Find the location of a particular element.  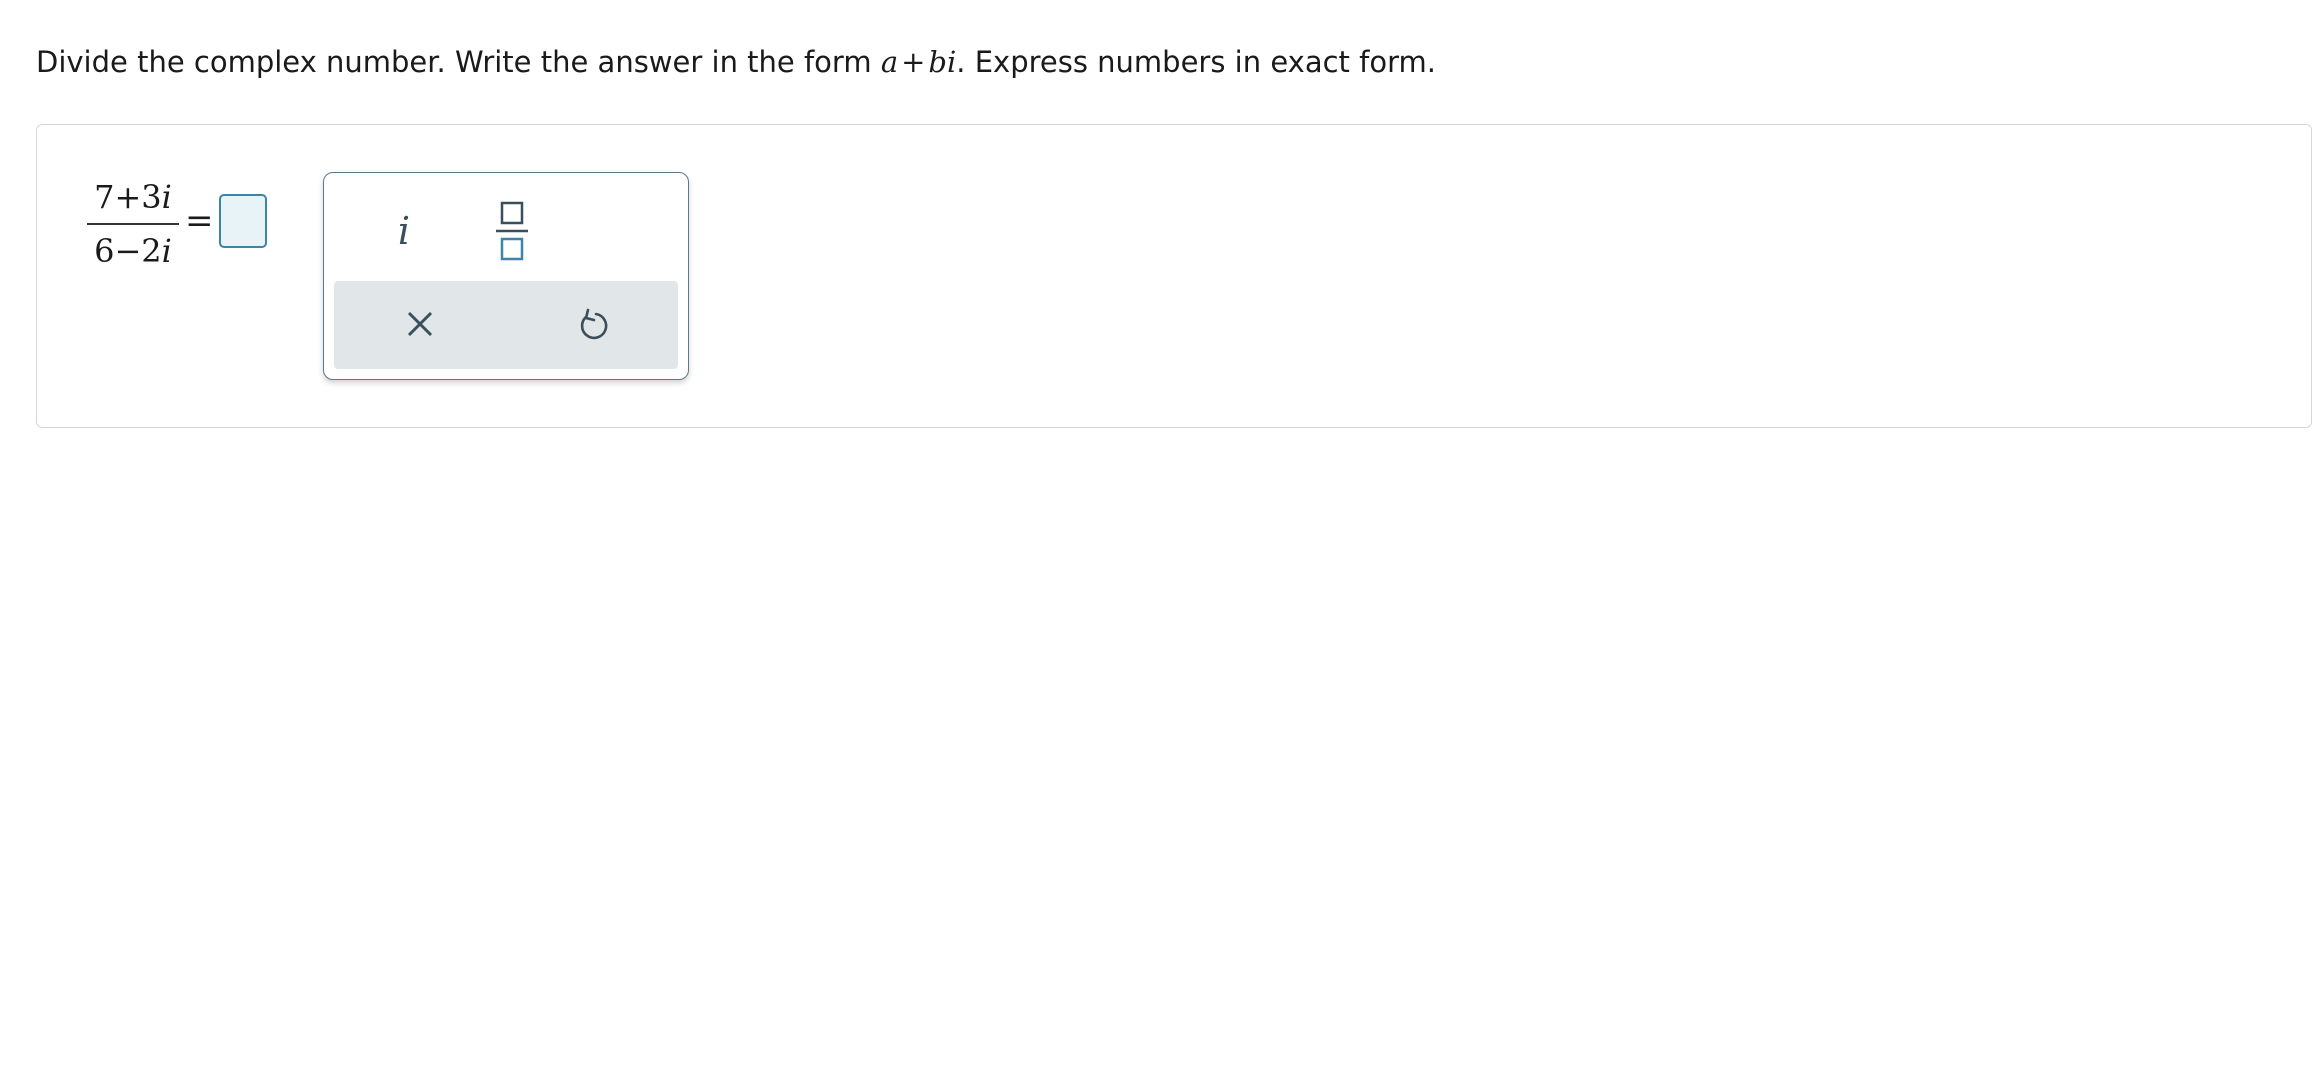

fraction-bar is located at coordinates (133, 224).